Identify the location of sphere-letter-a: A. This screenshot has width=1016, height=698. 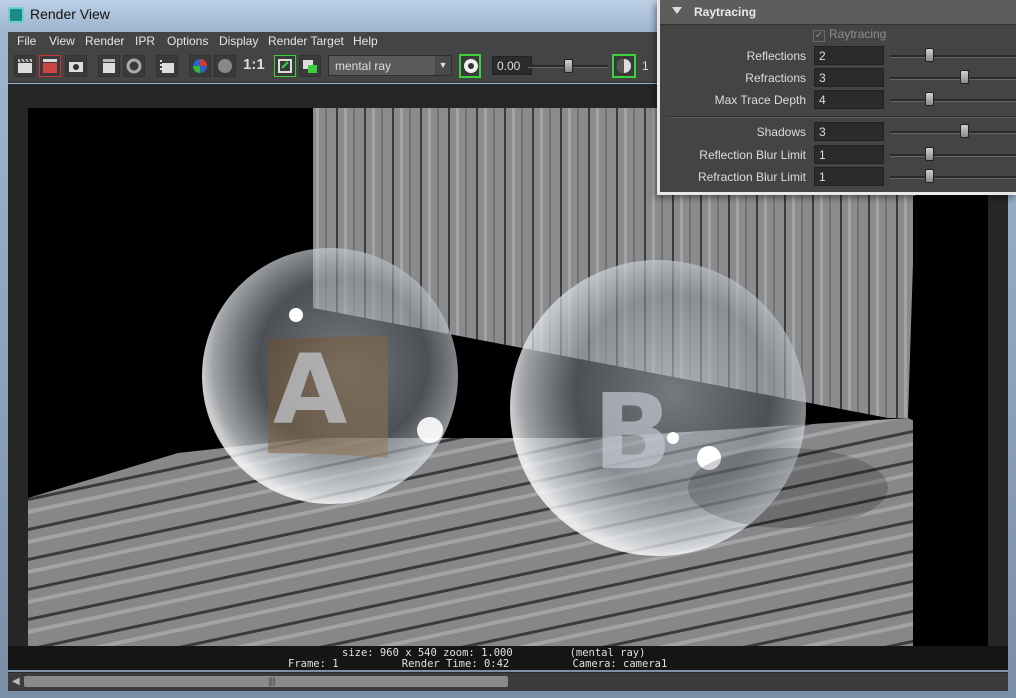
(310, 390).